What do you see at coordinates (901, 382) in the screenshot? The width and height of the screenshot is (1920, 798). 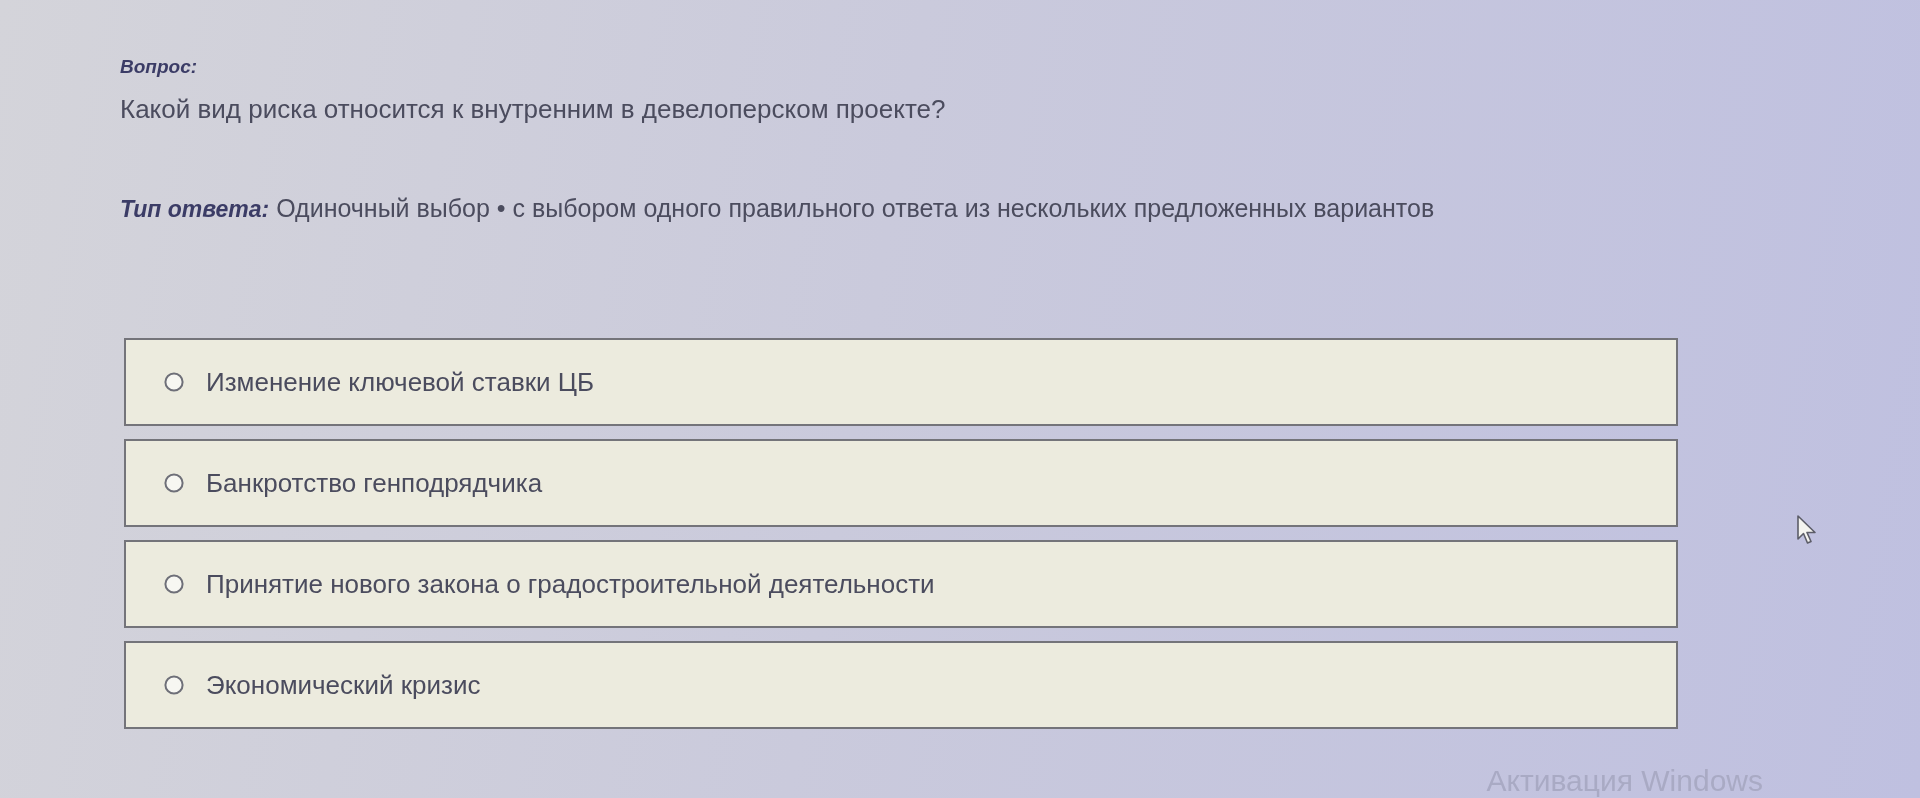 I see `answer-option: Изменение ключевой ставки ЦБ` at bounding box center [901, 382].